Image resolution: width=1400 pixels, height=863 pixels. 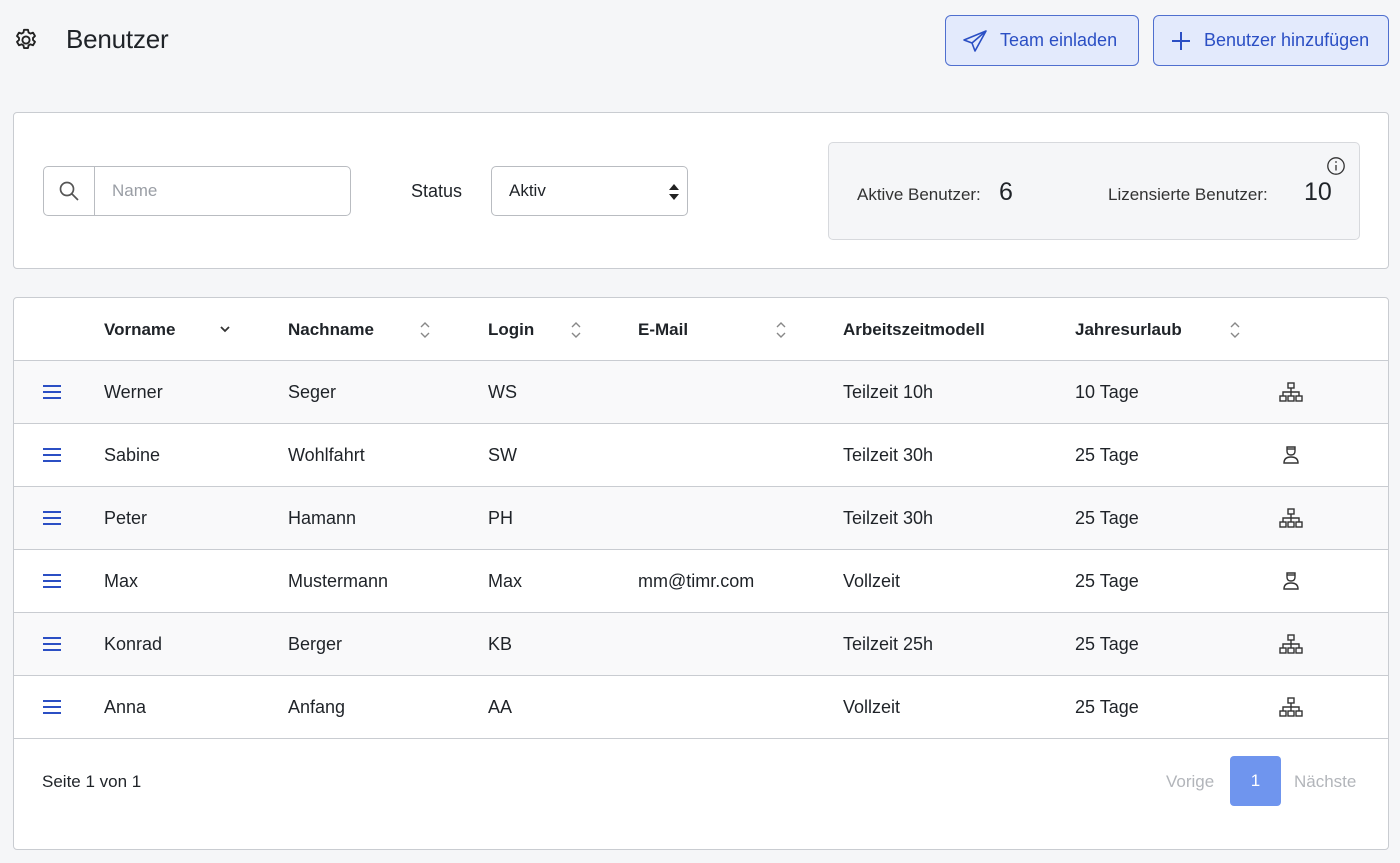 I want to click on table-row: Peter Hamann PH Teilzeit 30h 25 Tage, so click(x=701, y=518).